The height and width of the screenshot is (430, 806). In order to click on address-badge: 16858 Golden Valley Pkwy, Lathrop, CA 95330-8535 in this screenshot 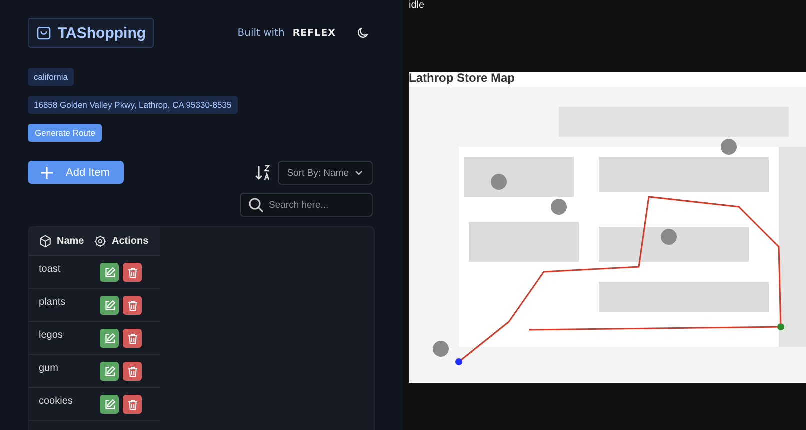, I will do `click(133, 105)`.